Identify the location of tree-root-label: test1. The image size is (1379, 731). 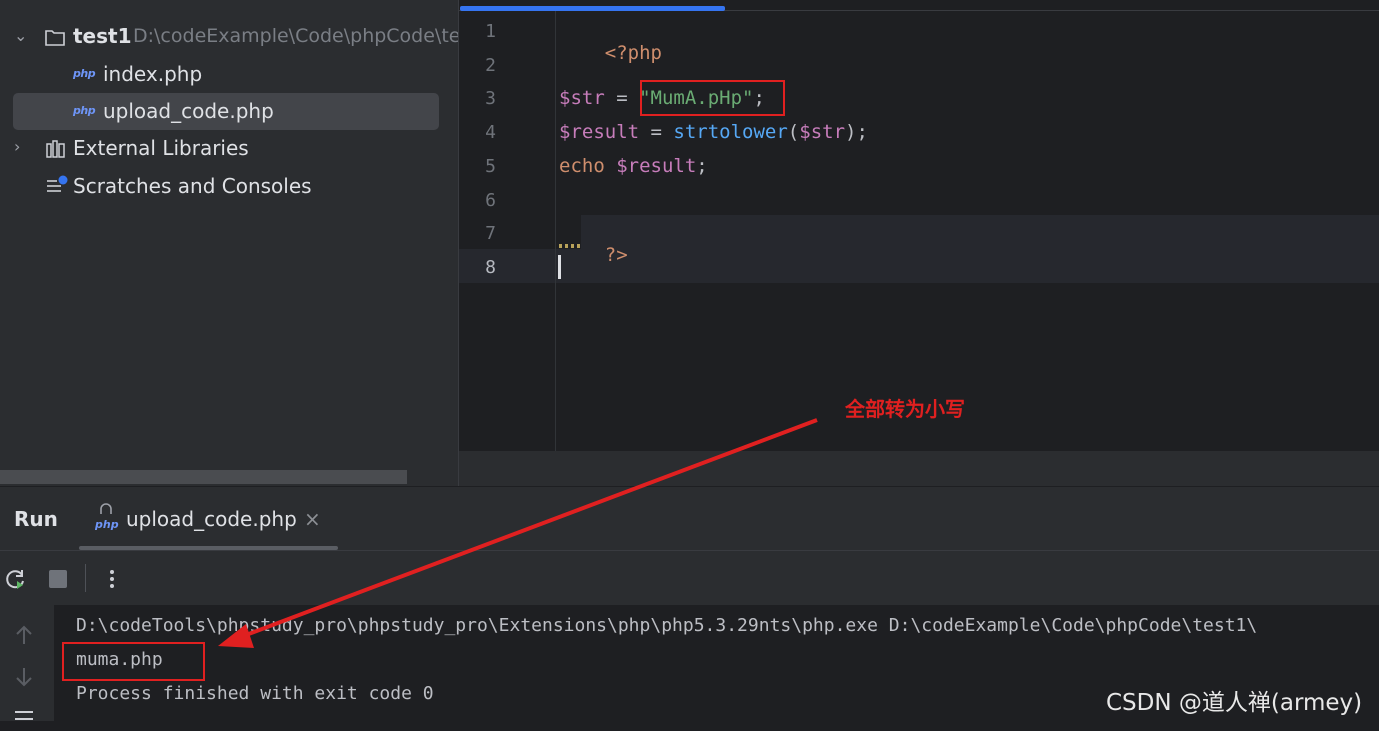
(102, 36).